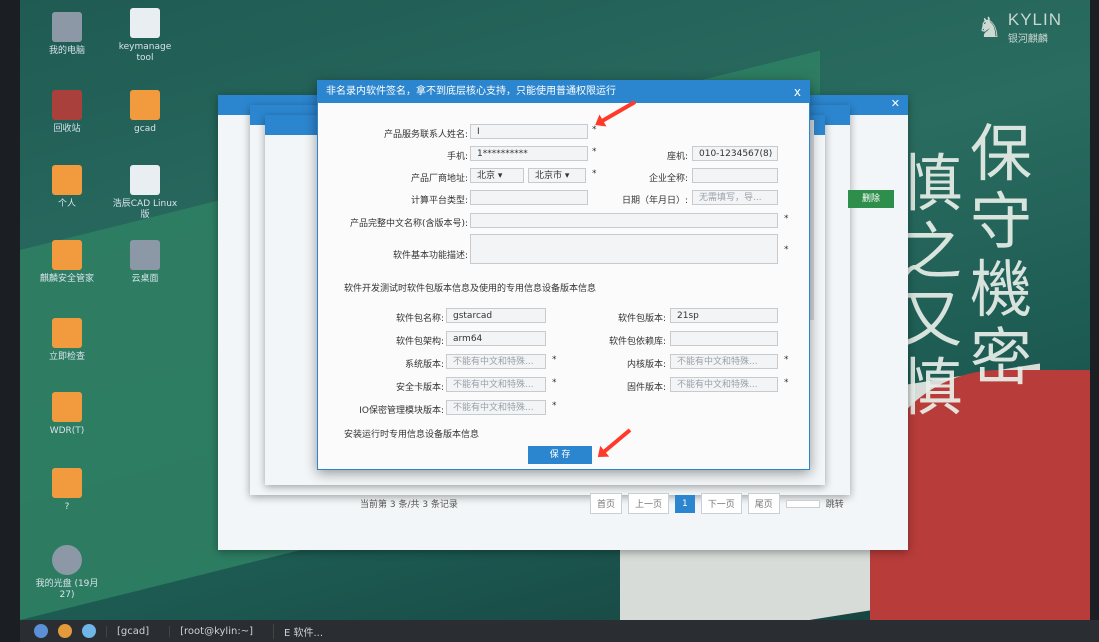  What do you see at coordinates (648, 503) in the screenshot?
I see `pager-prev-button: 上一页` at bounding box center [648, 503].